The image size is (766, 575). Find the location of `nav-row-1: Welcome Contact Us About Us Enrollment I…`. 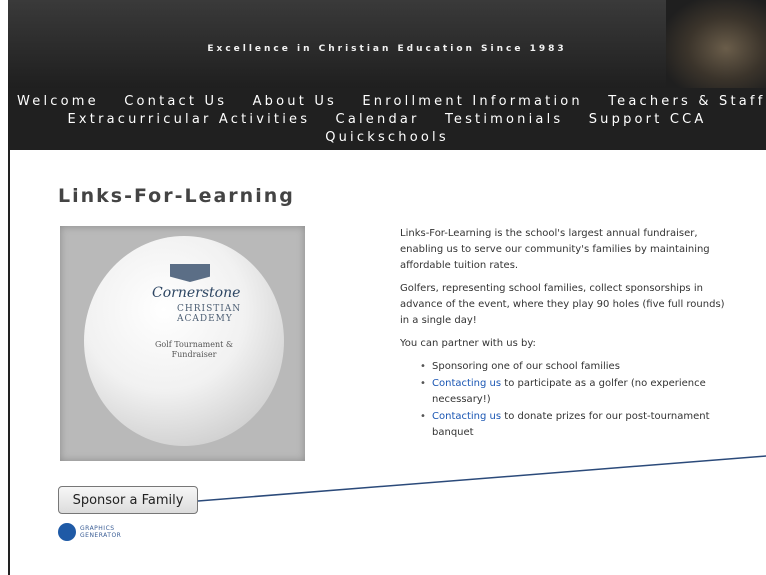

nav-row-1: Welcome Contact Us About Us Enrollment I… is located at coordinates (387, 101).